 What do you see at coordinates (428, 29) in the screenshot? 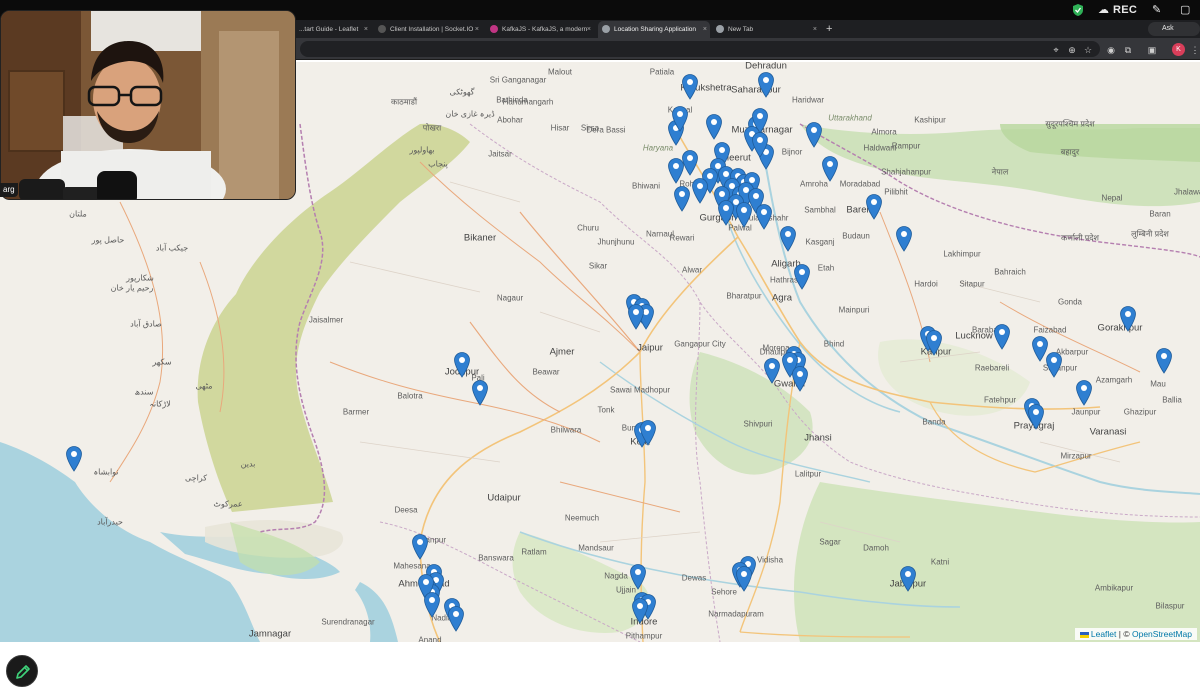
I see `tab-socketio: Client Installation | Socket.IO ×` at bounding box center [428, 29].